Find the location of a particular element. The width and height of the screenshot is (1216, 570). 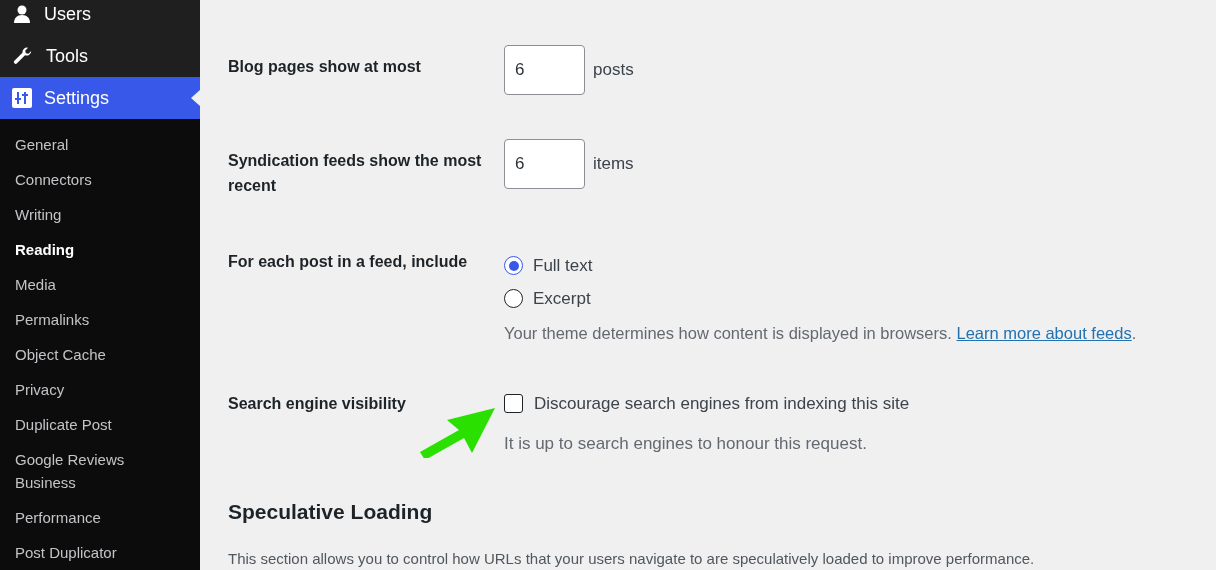

user-icon is located at coordinates (22, 14).